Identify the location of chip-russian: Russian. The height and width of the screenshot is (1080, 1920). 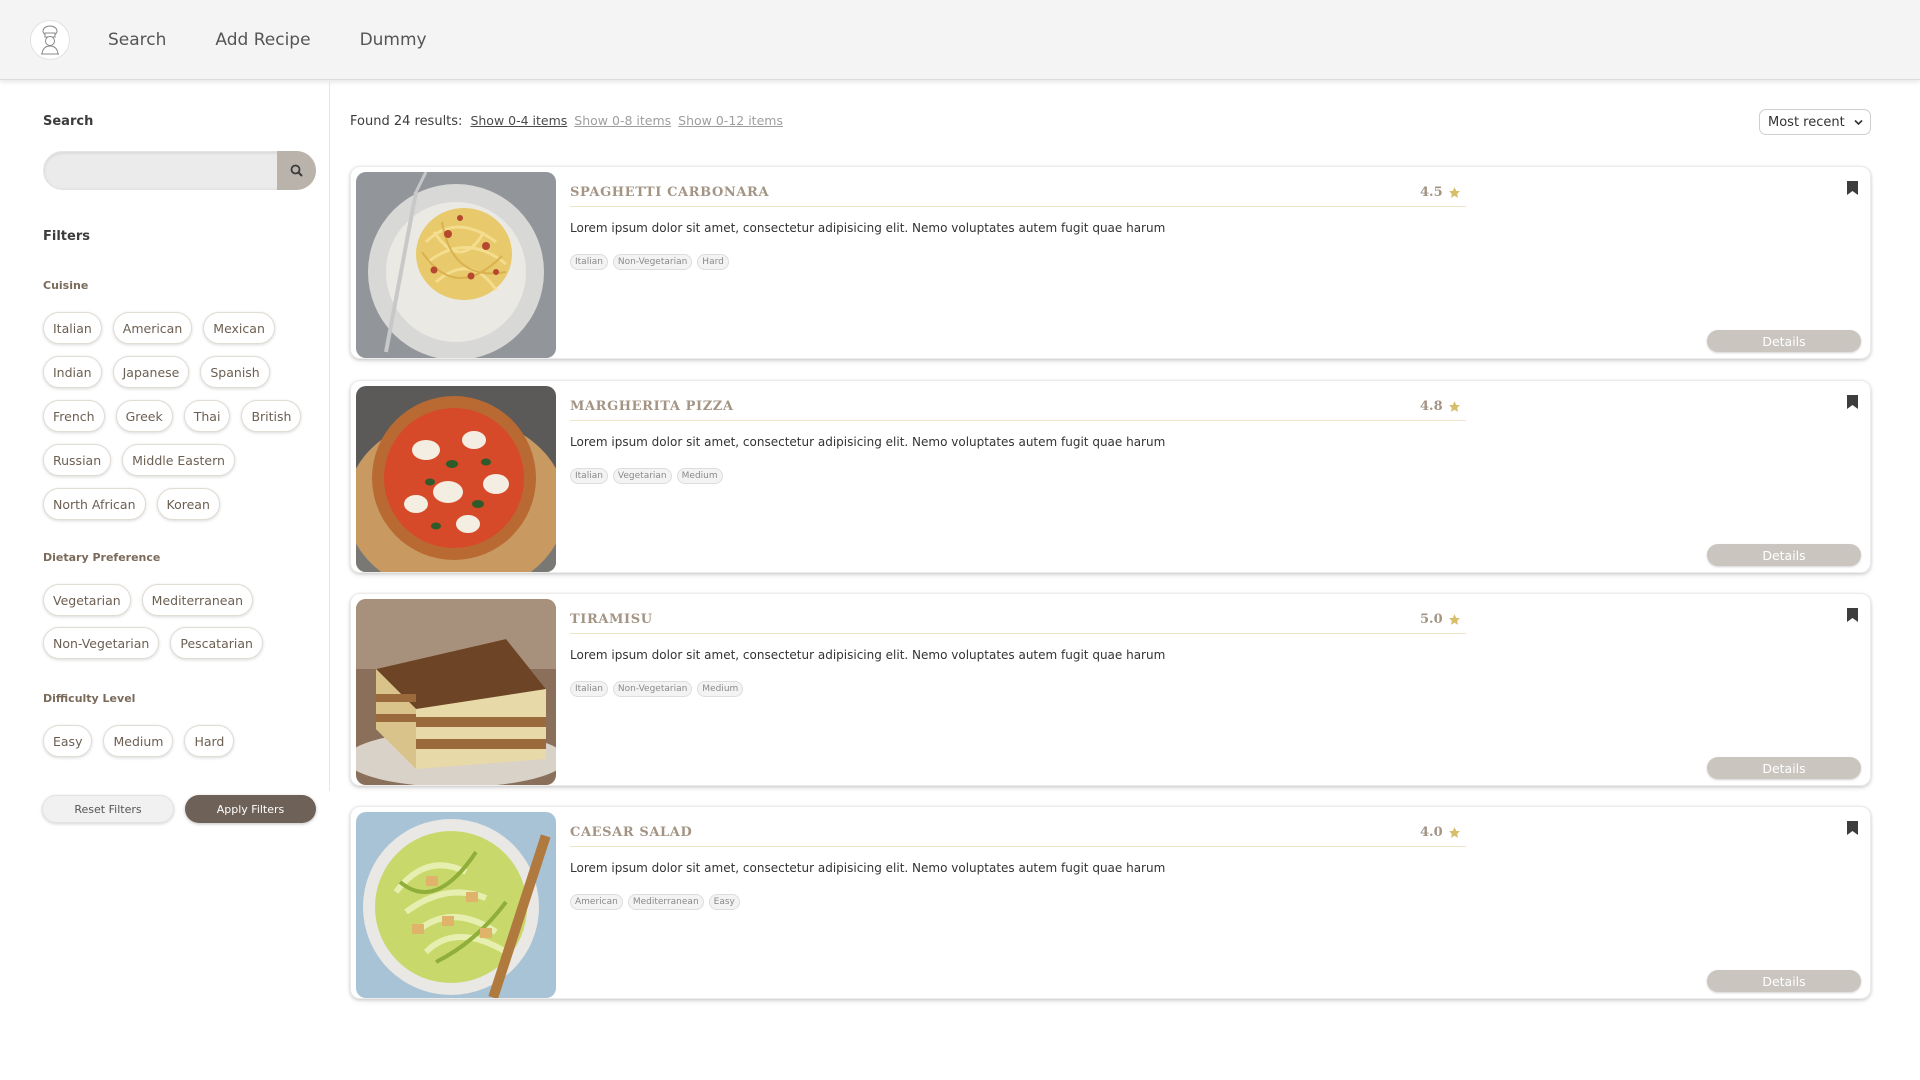
(77, 460).